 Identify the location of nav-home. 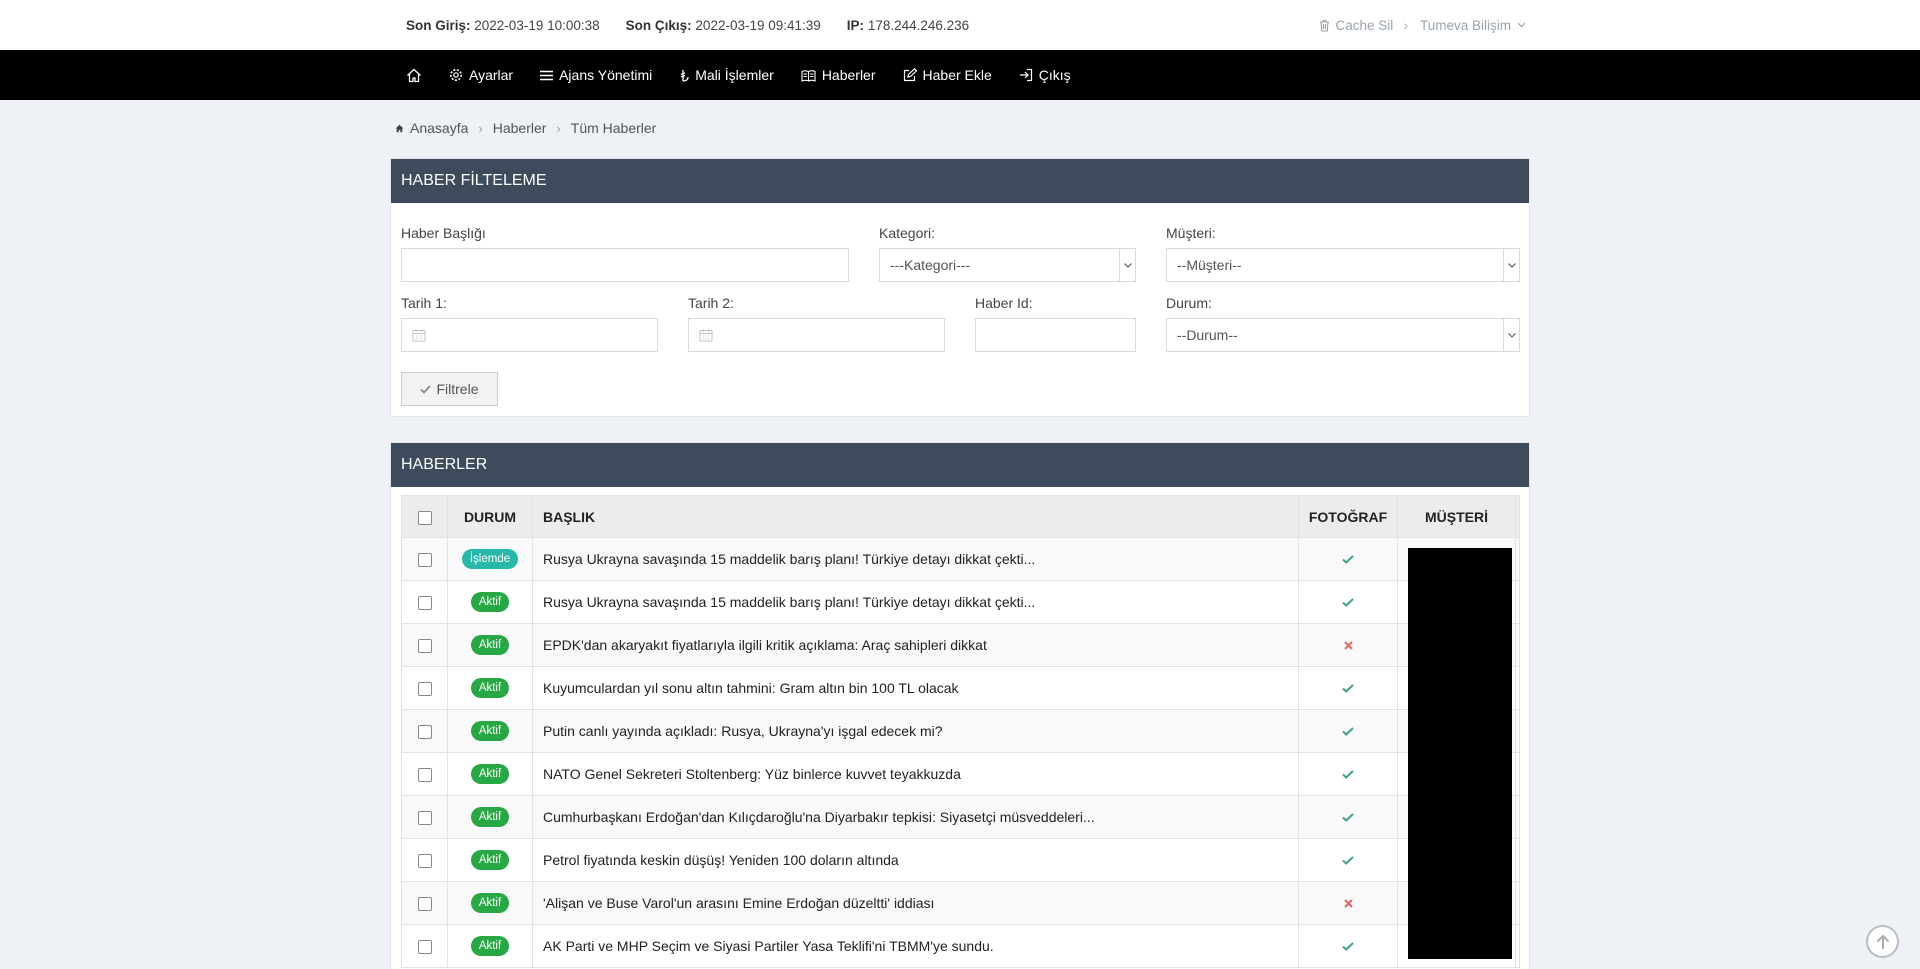
(414, 75).